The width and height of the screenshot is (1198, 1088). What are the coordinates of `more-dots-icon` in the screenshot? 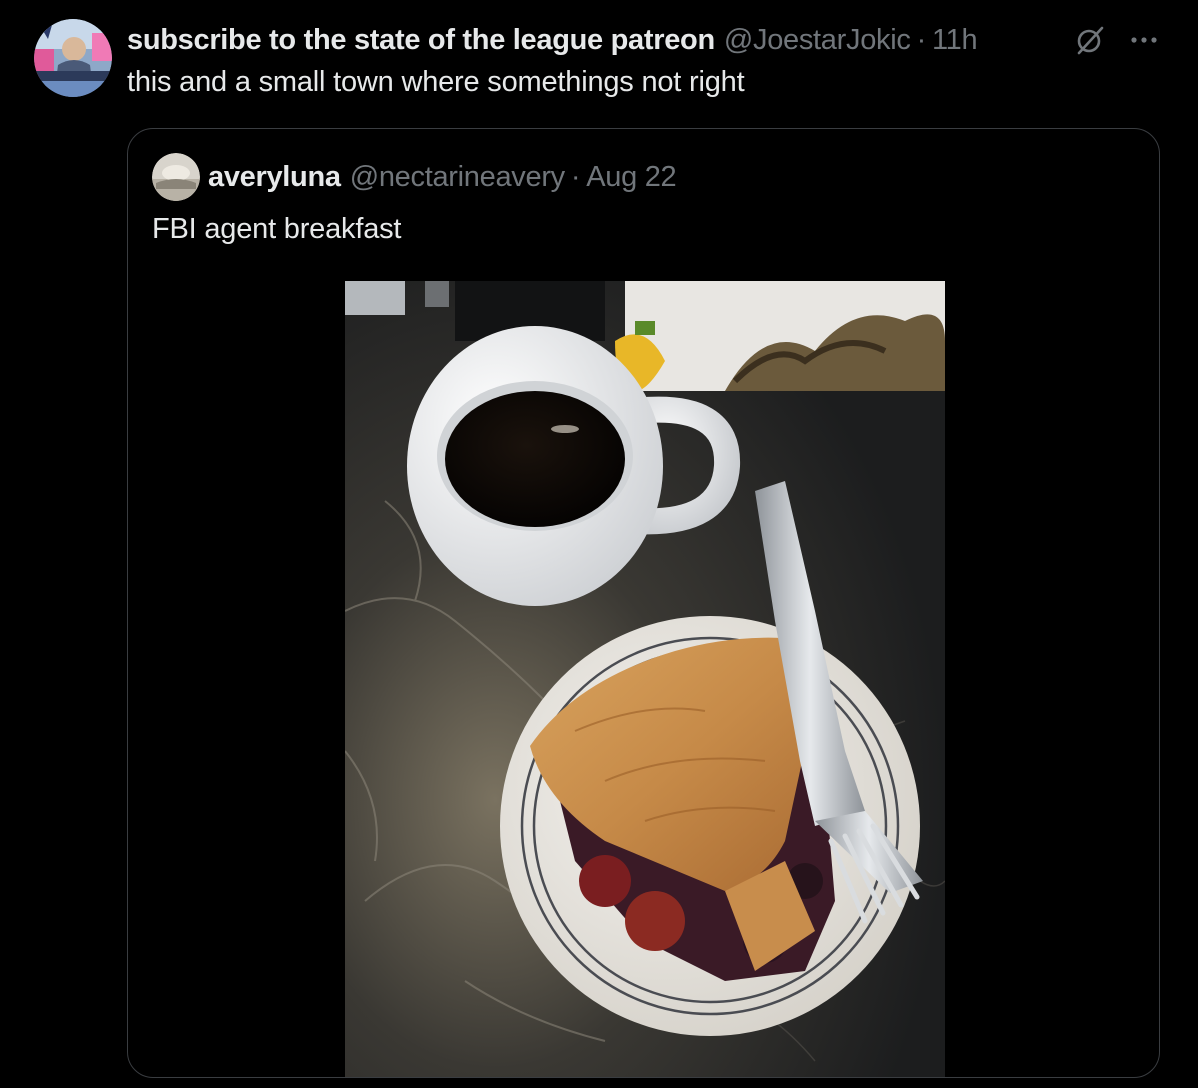 It's located at (1144, 40).